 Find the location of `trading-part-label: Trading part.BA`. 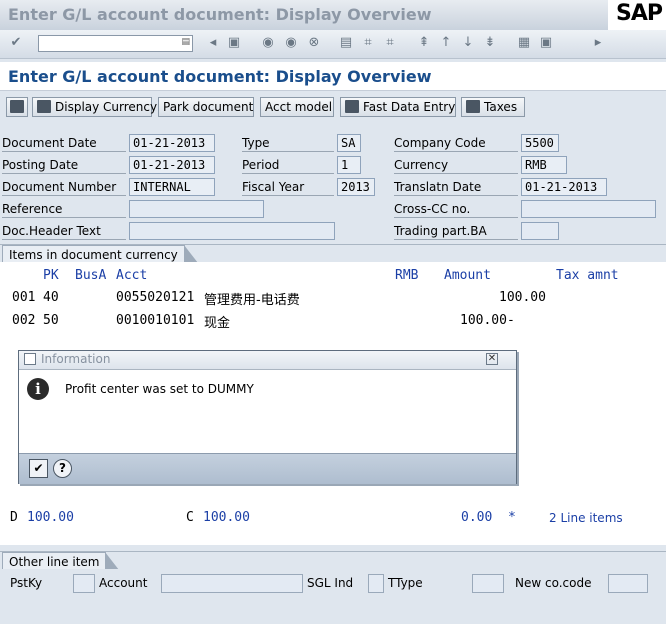

trading-part-label: Trading part.BA is located at coordinates (456, 231).